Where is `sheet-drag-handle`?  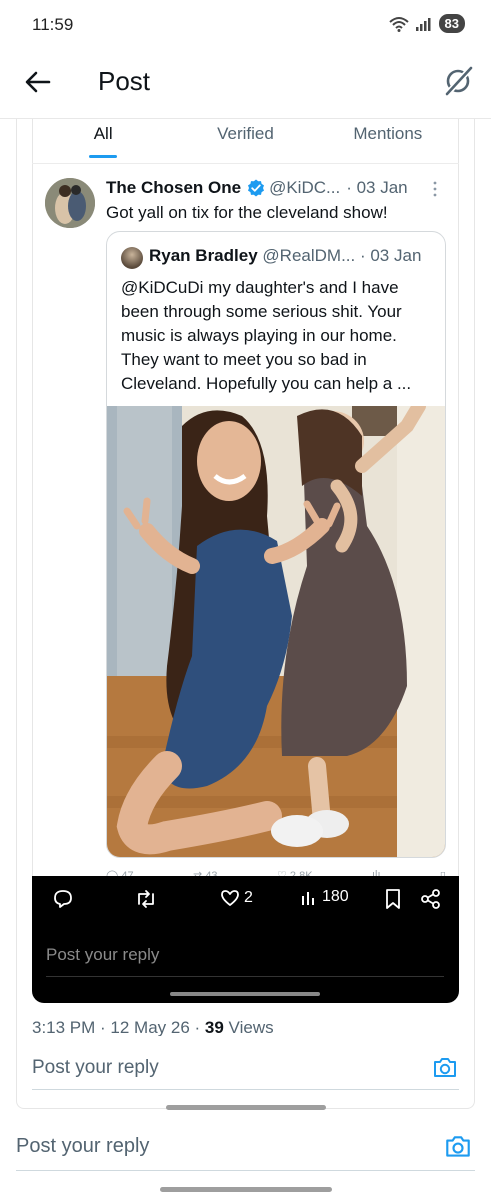 sheet-drag-handle is located at coordinates (245, 994).